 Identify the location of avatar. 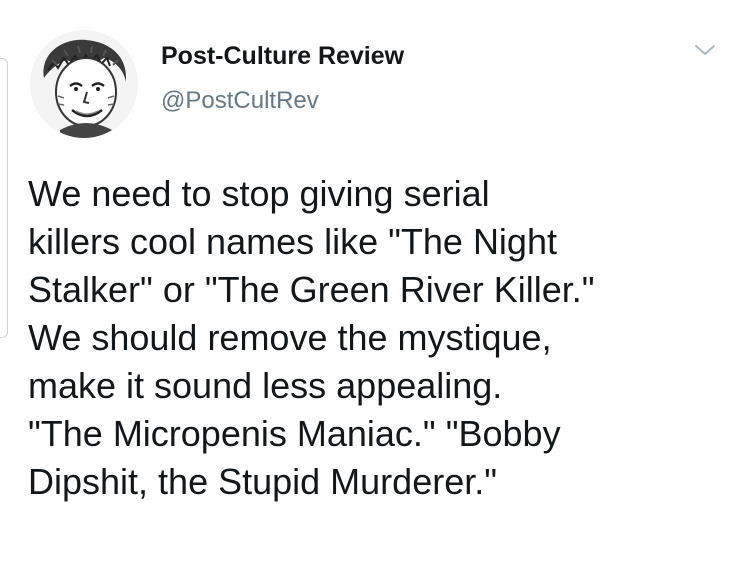
(84, 84).